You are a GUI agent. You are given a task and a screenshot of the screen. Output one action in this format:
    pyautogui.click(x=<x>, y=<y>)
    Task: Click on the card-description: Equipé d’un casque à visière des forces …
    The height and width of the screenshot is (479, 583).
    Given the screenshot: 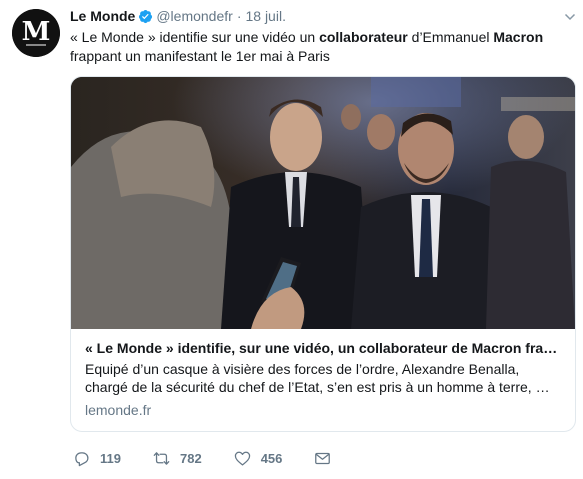 What is the action you would take?
    pyautogui.click(x=317, y=378)
    